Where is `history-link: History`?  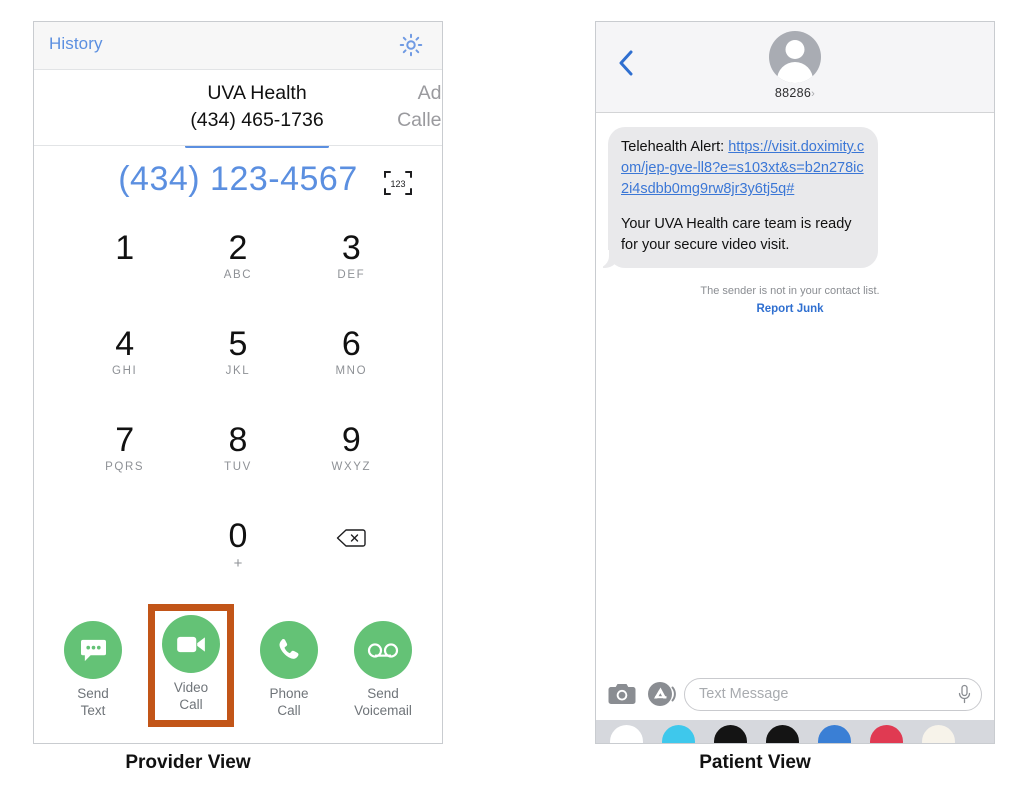 history-link: History is located at coordinates (76, 44).